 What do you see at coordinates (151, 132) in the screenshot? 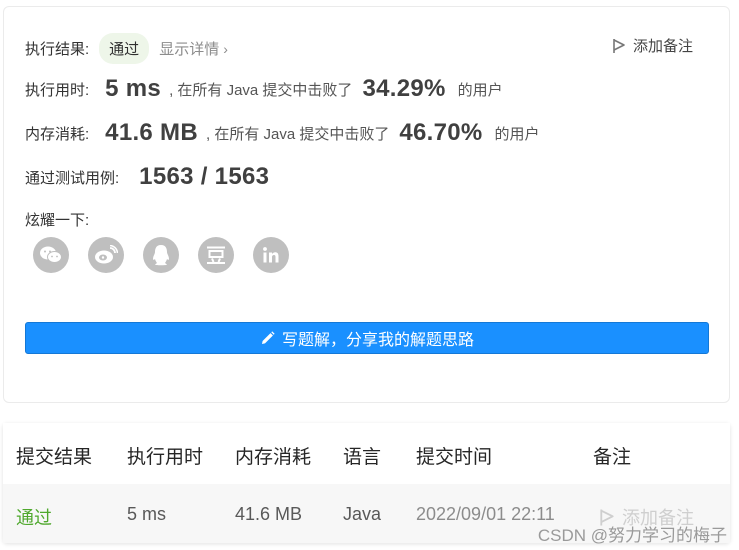
I see `memory-value: 41.6 MB` at bounding box center [151, 132].